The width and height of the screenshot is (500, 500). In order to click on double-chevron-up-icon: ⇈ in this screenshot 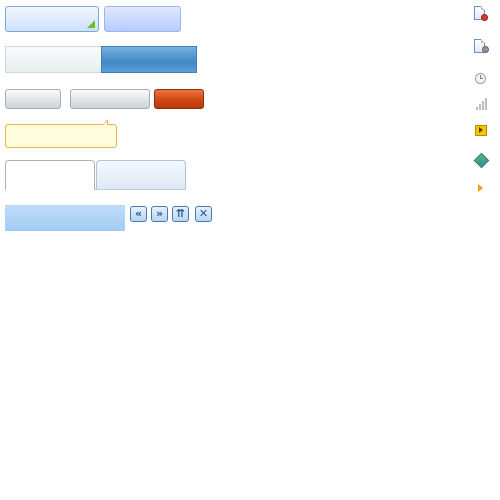, I will do `click(180, 213)`.